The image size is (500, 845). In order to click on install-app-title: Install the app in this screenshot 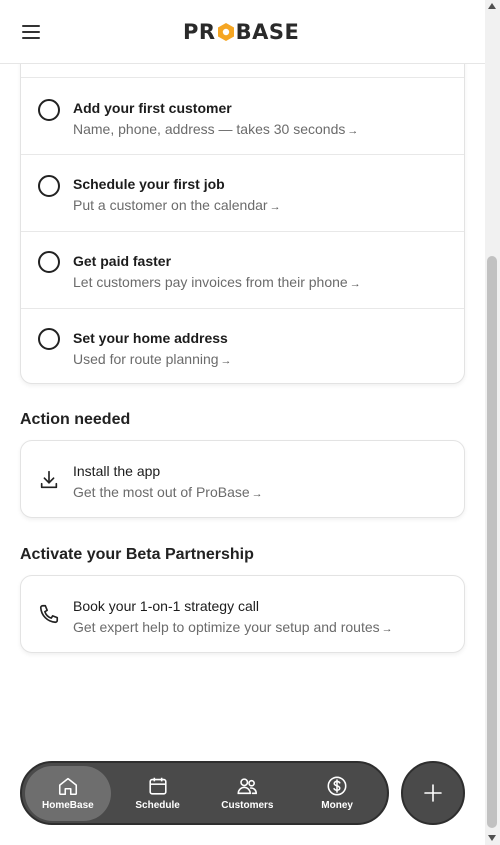, I will do `click(117, 471)`.